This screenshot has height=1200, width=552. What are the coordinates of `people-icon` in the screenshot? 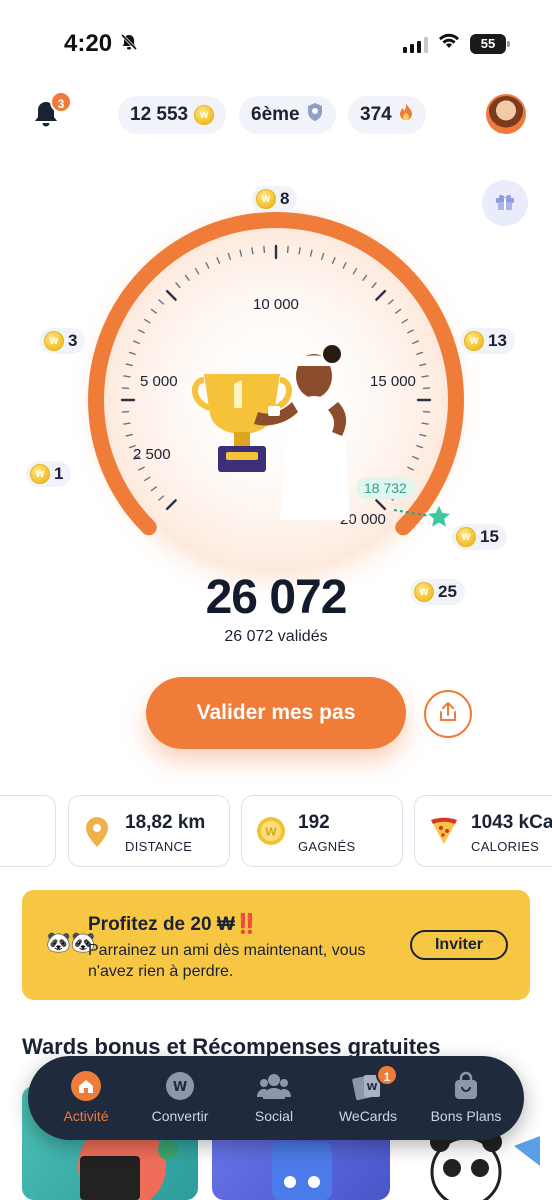 It's located at (274, 1086).